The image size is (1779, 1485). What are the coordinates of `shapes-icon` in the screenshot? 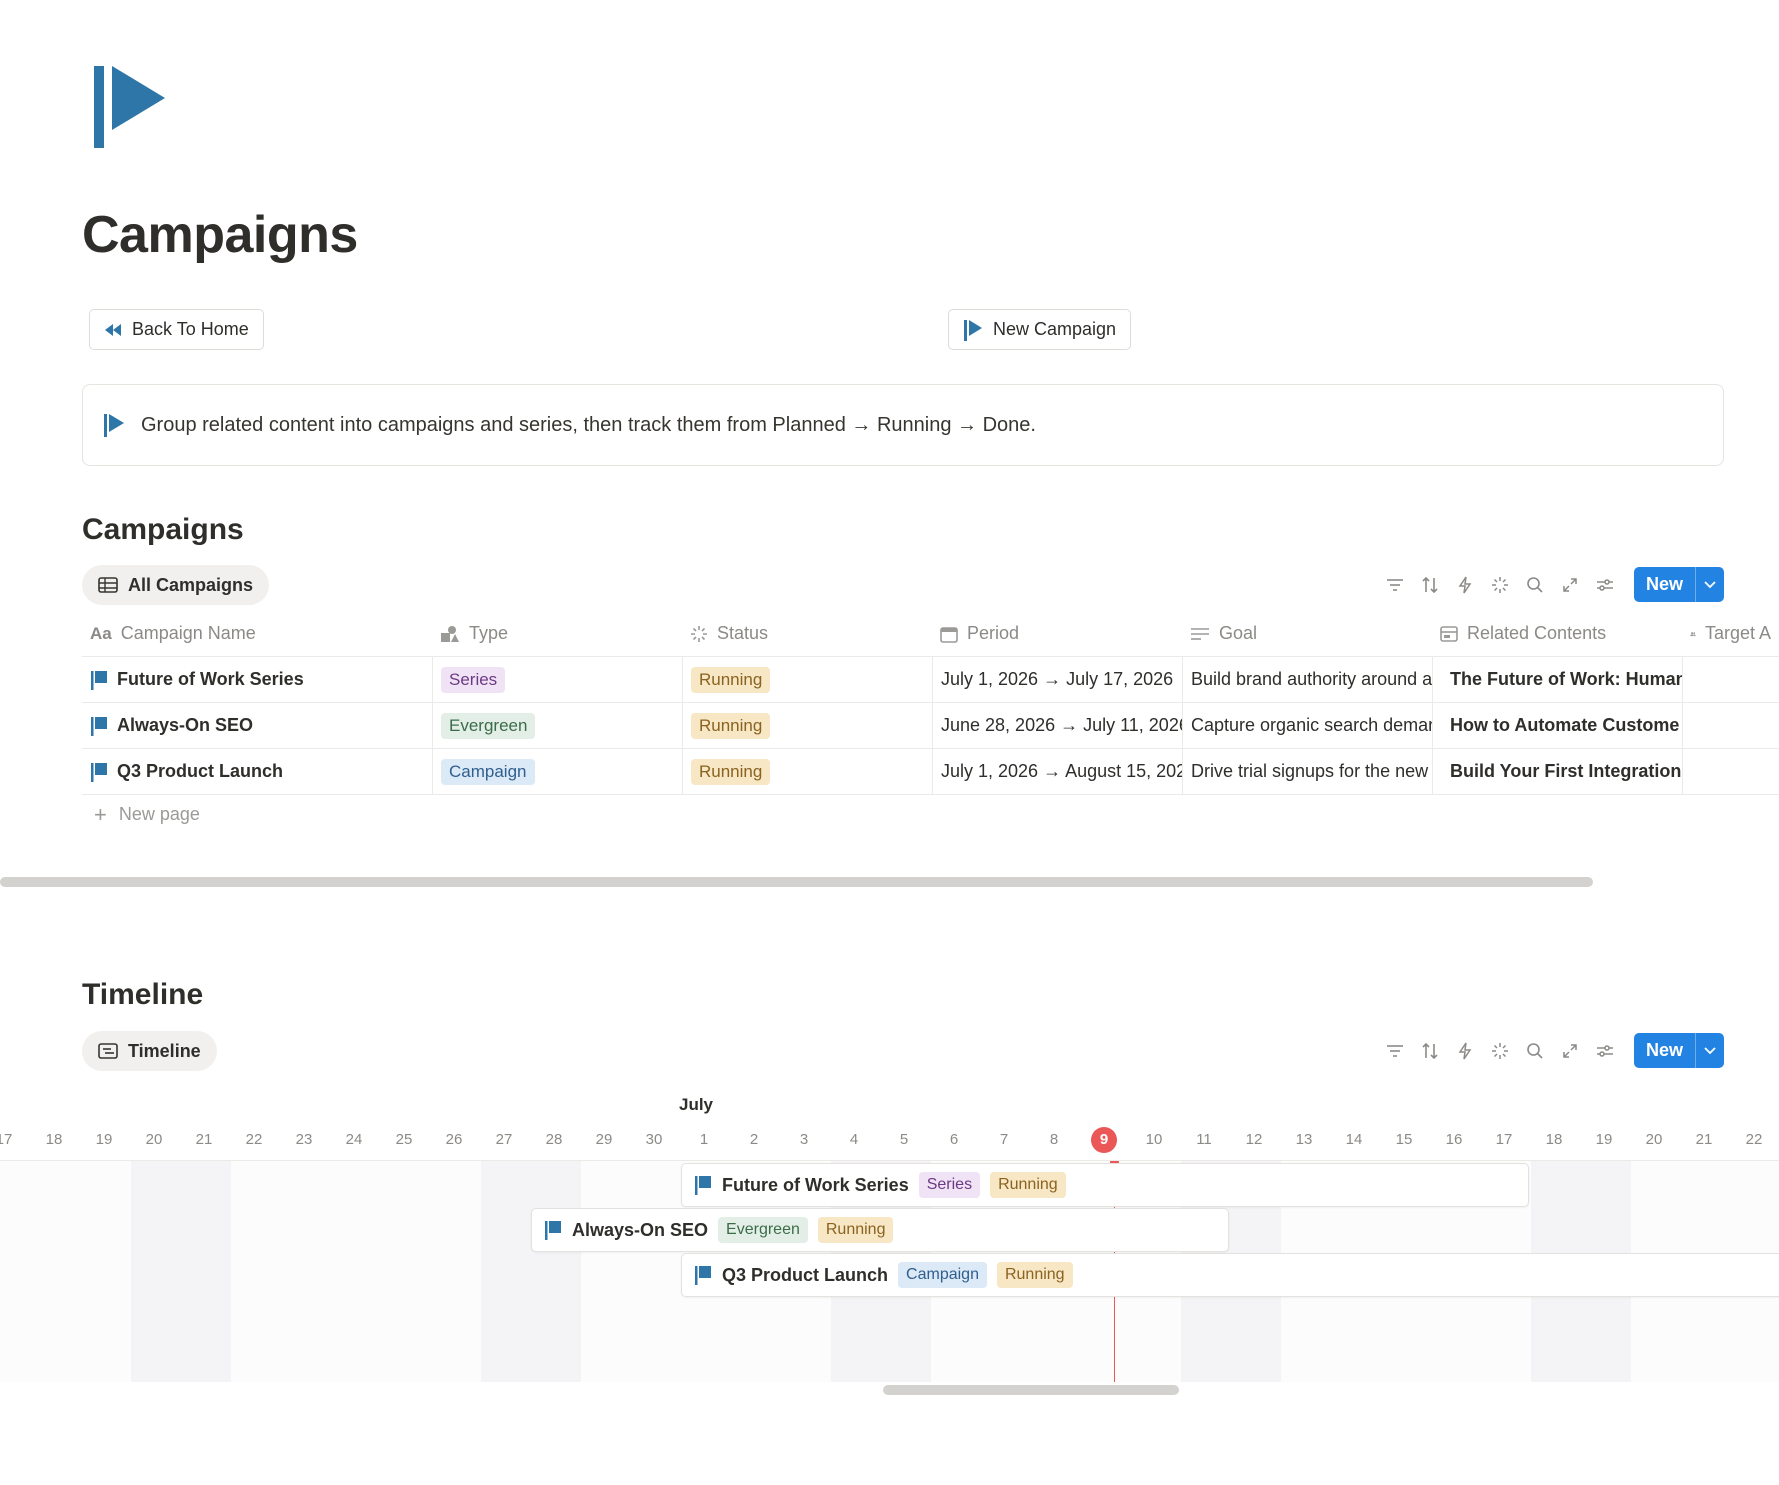 It's located at (450, 633).